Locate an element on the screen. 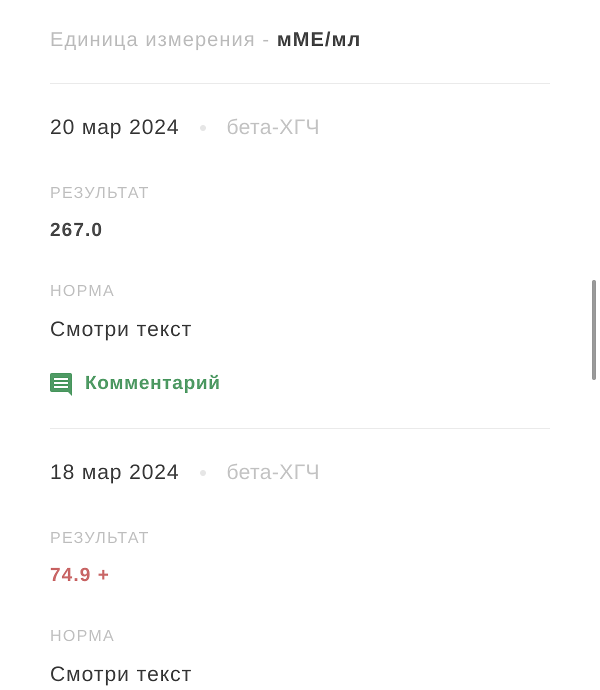 This screenshot has height=690, width=600. result-value: 74.9 + is located at coordinates (80, 576).